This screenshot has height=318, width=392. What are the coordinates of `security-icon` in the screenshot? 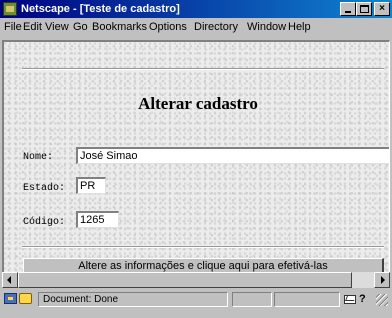 It's located at (25, 298).